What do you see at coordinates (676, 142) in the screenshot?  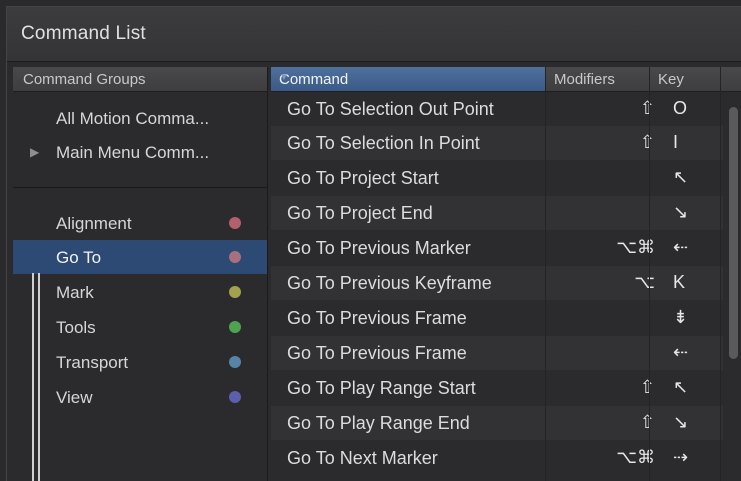 I see `key-cell: I` at bounding box center [676, 142].